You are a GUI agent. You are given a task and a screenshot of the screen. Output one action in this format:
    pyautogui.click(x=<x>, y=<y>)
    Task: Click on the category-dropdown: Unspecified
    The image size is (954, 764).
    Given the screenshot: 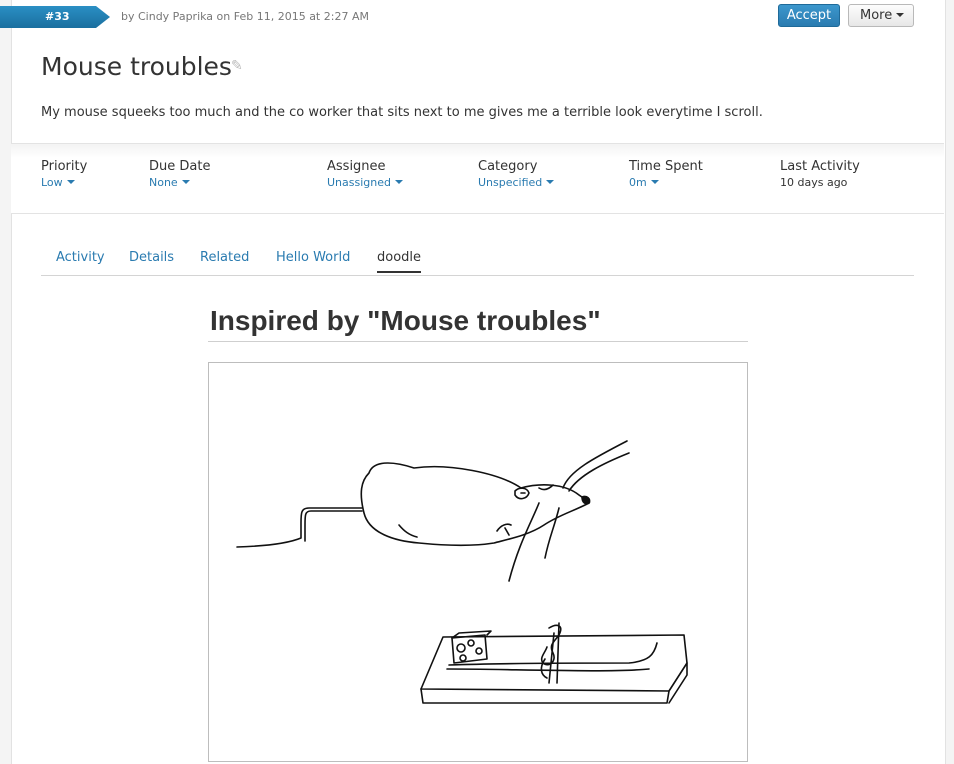 What is the action you would take?
    pyautogui.click(x=516, y=182)
    